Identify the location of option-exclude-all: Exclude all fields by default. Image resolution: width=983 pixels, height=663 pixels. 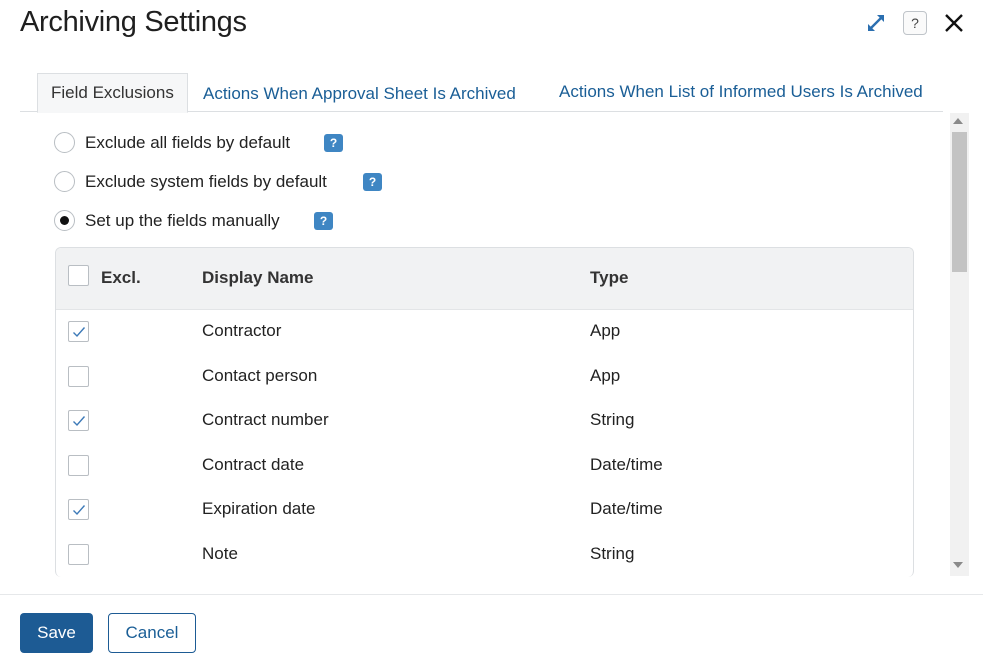
(172, 142).